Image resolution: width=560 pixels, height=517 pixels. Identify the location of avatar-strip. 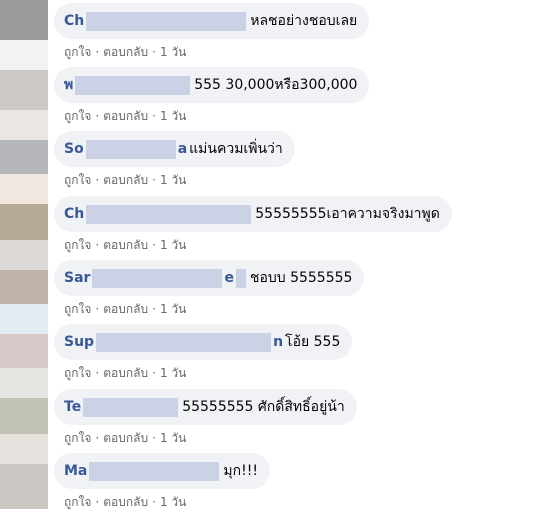
(24, 254).